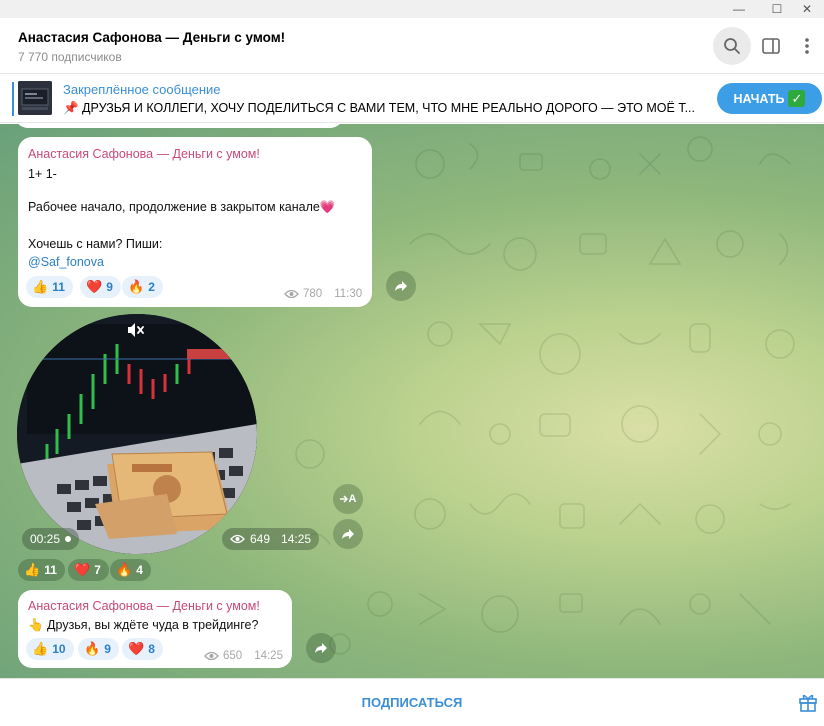 Image resolution: width=824 pixels, height=726 pixels. I want to click on video-duration: 00:25, so click(45, 539).